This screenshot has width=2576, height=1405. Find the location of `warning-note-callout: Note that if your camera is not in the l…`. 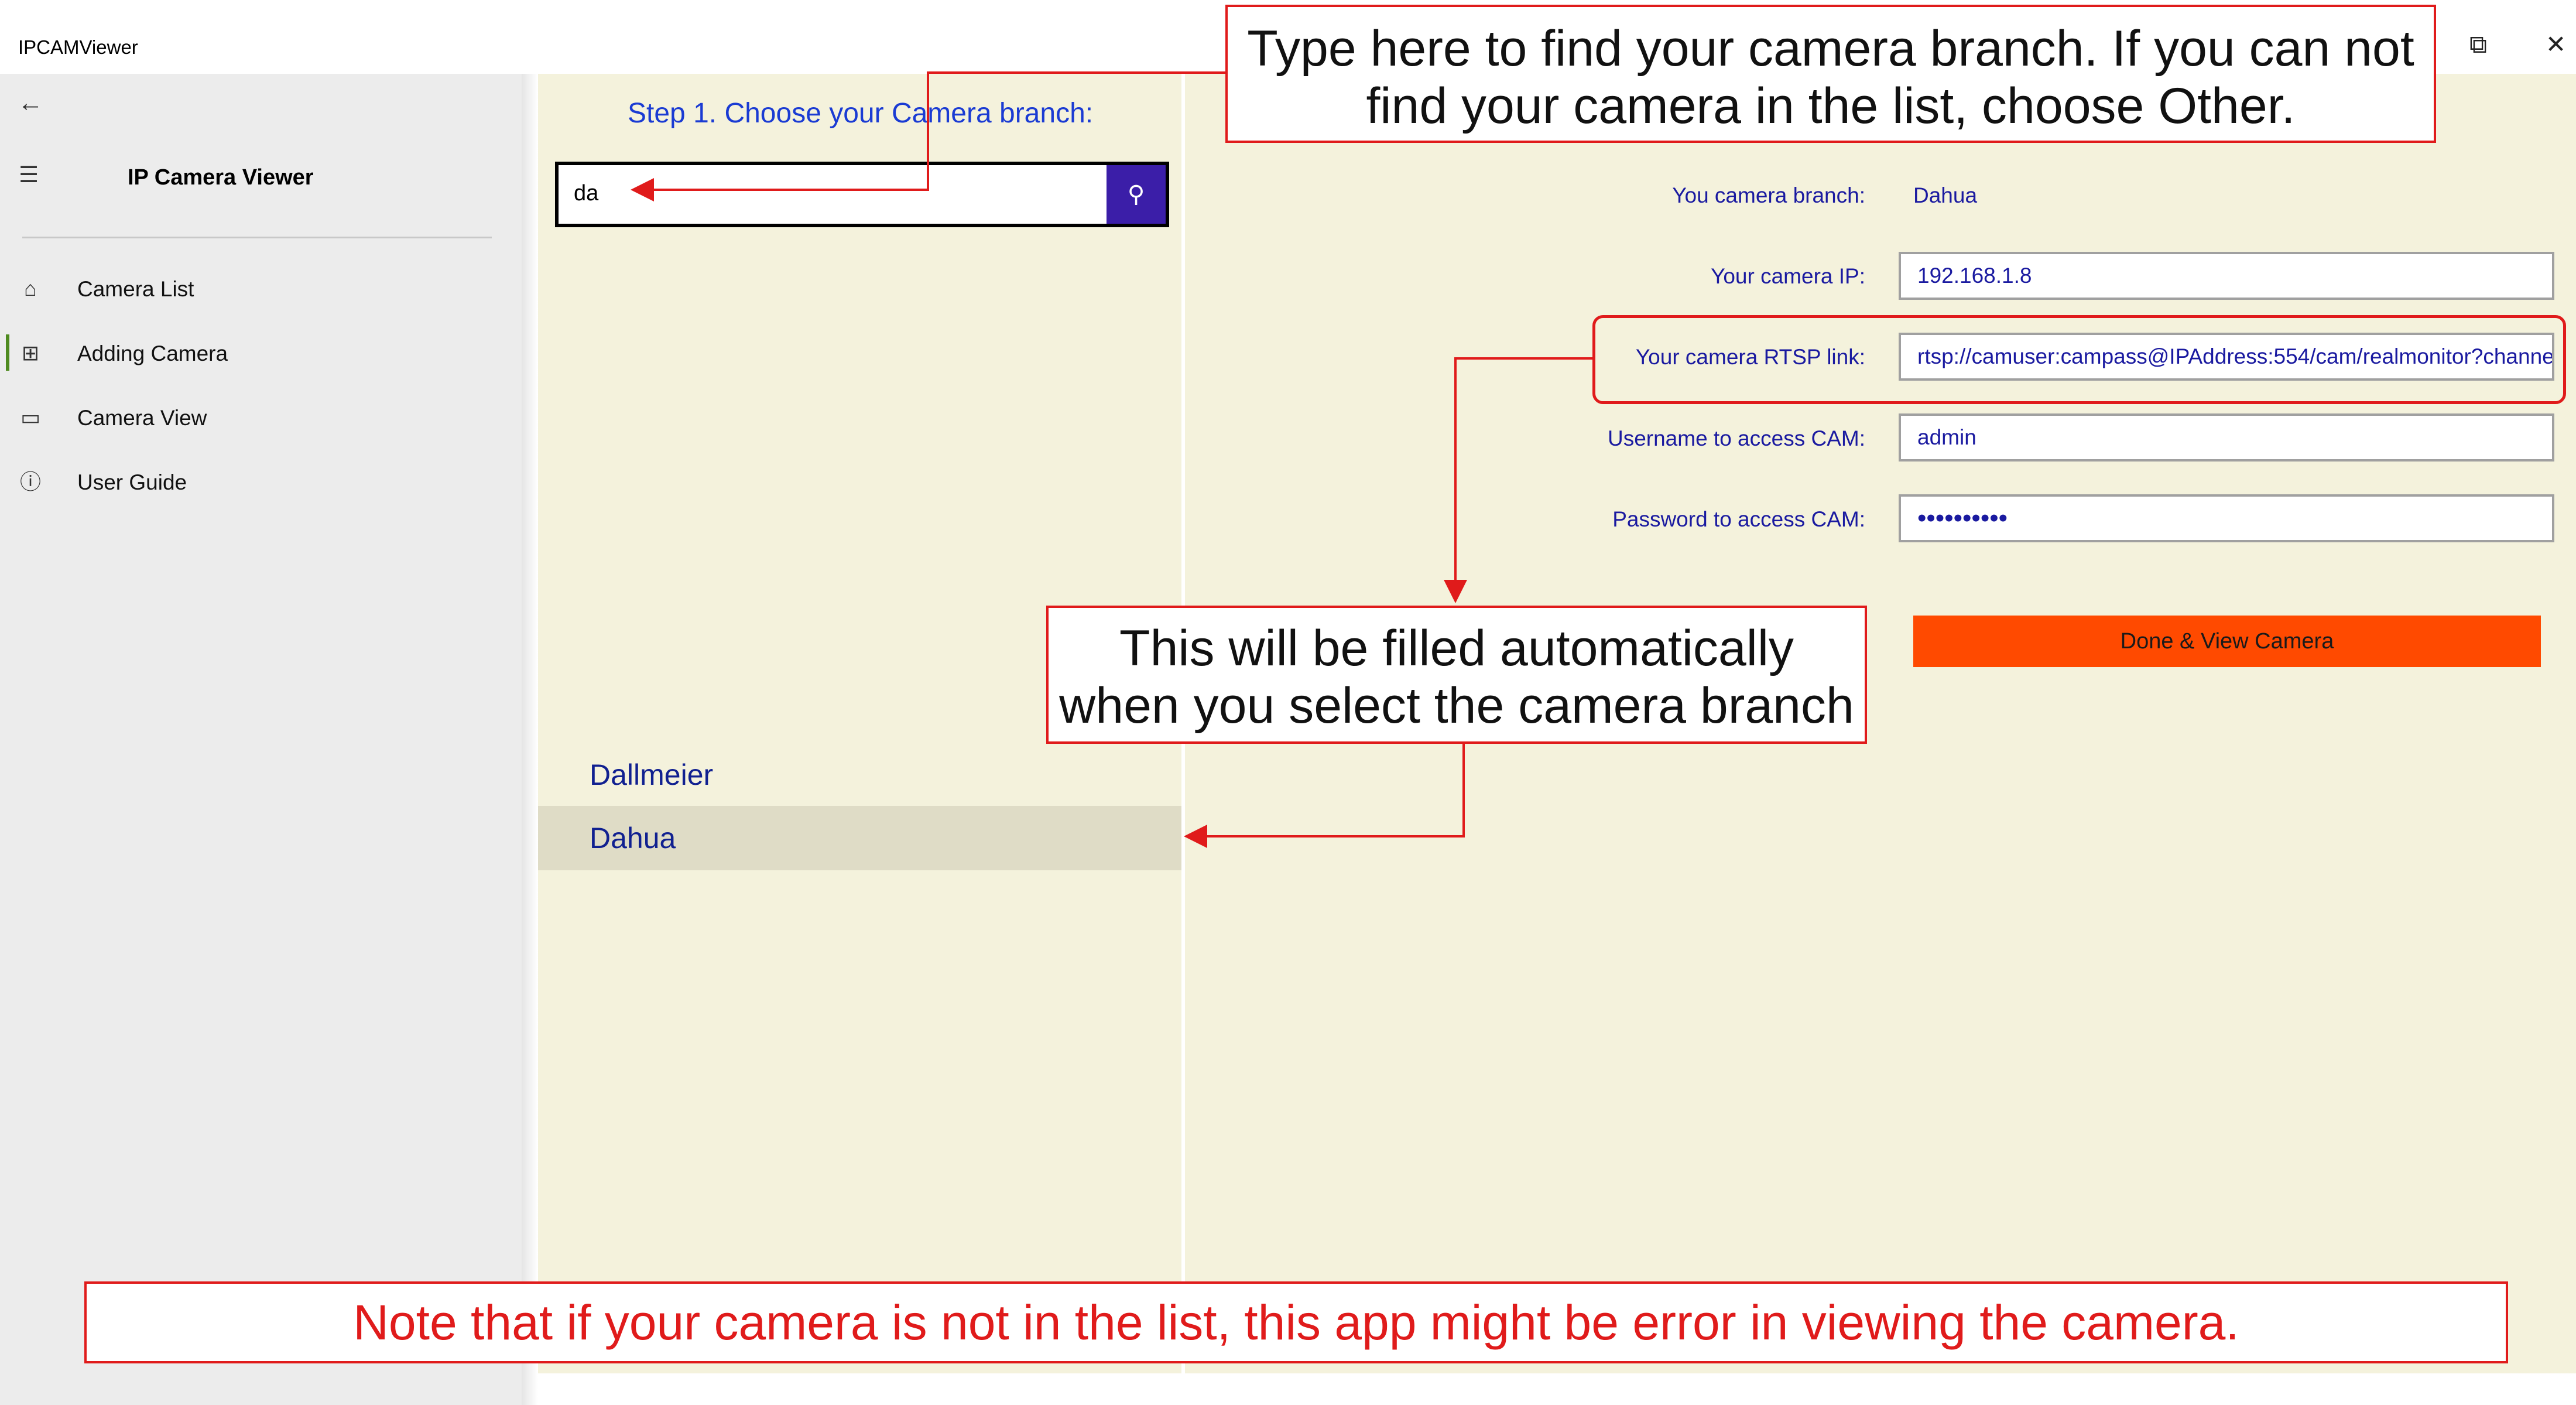

warning-note-callout: Note that if your camera is not in the l… is located at coordinates (1296, 1322).